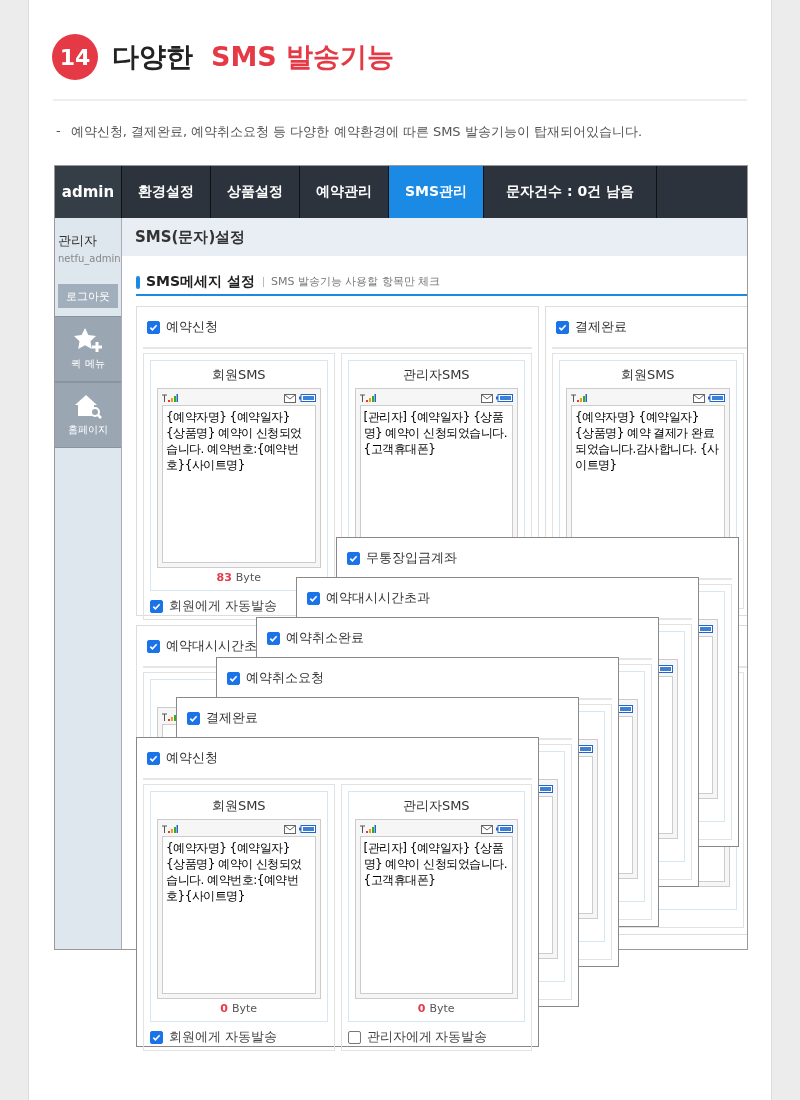 This screenshot has height=1100, width=800. Describe the element at coordinates (434, 237) in the screenshot. I see `page-title: SMS(문자)설정` at that location.